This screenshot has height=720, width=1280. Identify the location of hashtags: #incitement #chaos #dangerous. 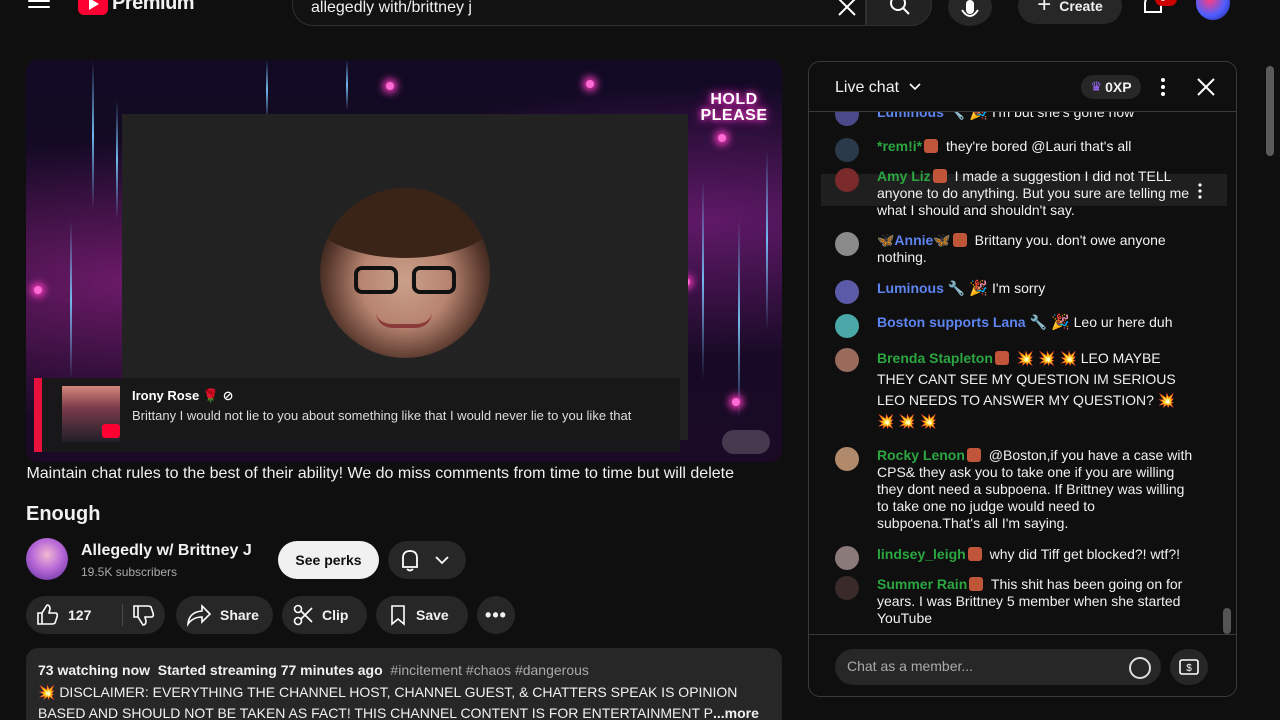
(489, 670).